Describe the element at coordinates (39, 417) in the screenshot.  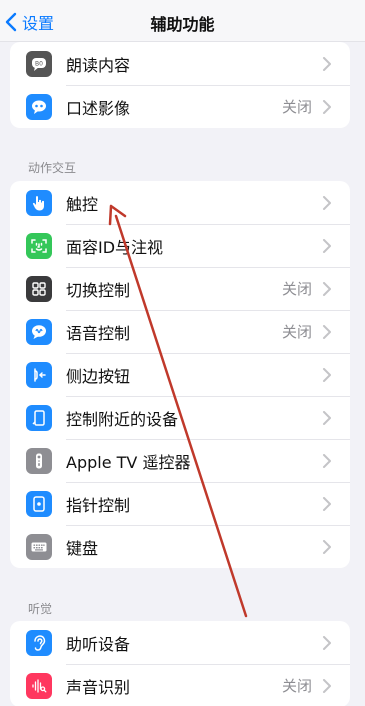
I see `nearby-device-icon` at that location.